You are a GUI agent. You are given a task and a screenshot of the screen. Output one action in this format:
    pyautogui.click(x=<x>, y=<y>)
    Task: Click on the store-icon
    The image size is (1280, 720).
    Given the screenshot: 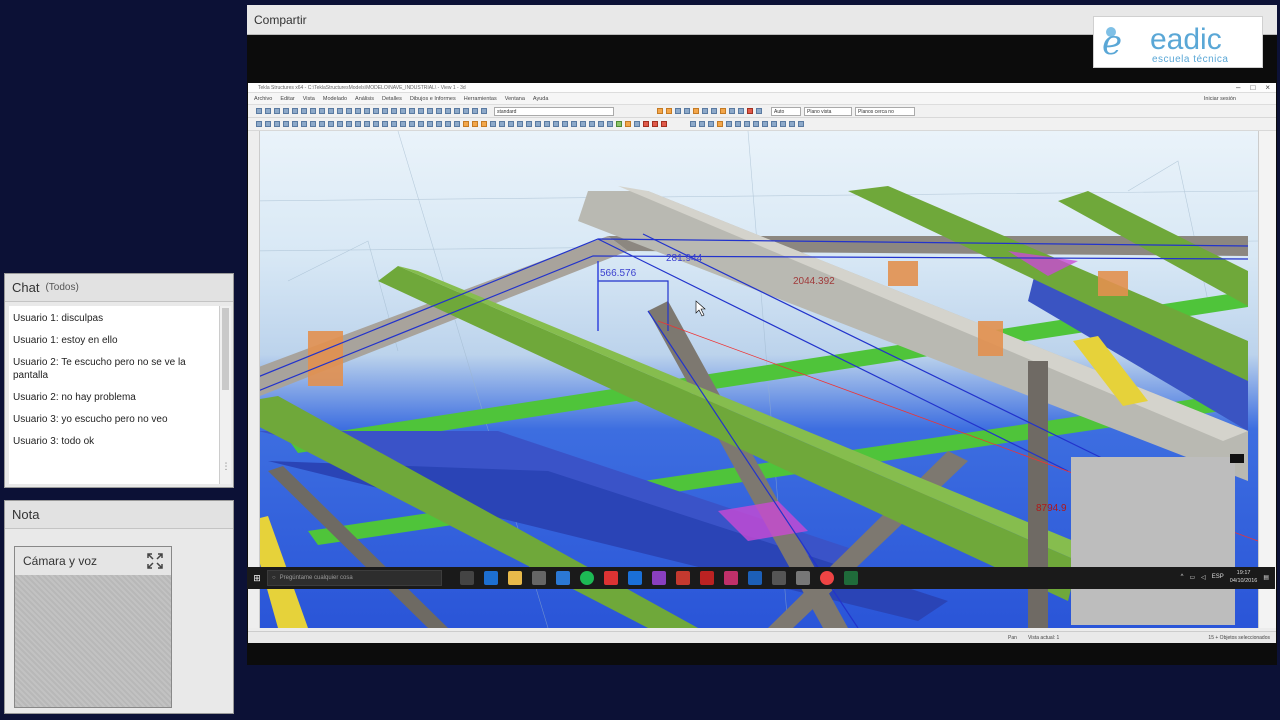 What is the action you would take?
    pyautogui.click(x=539, y=578)
    